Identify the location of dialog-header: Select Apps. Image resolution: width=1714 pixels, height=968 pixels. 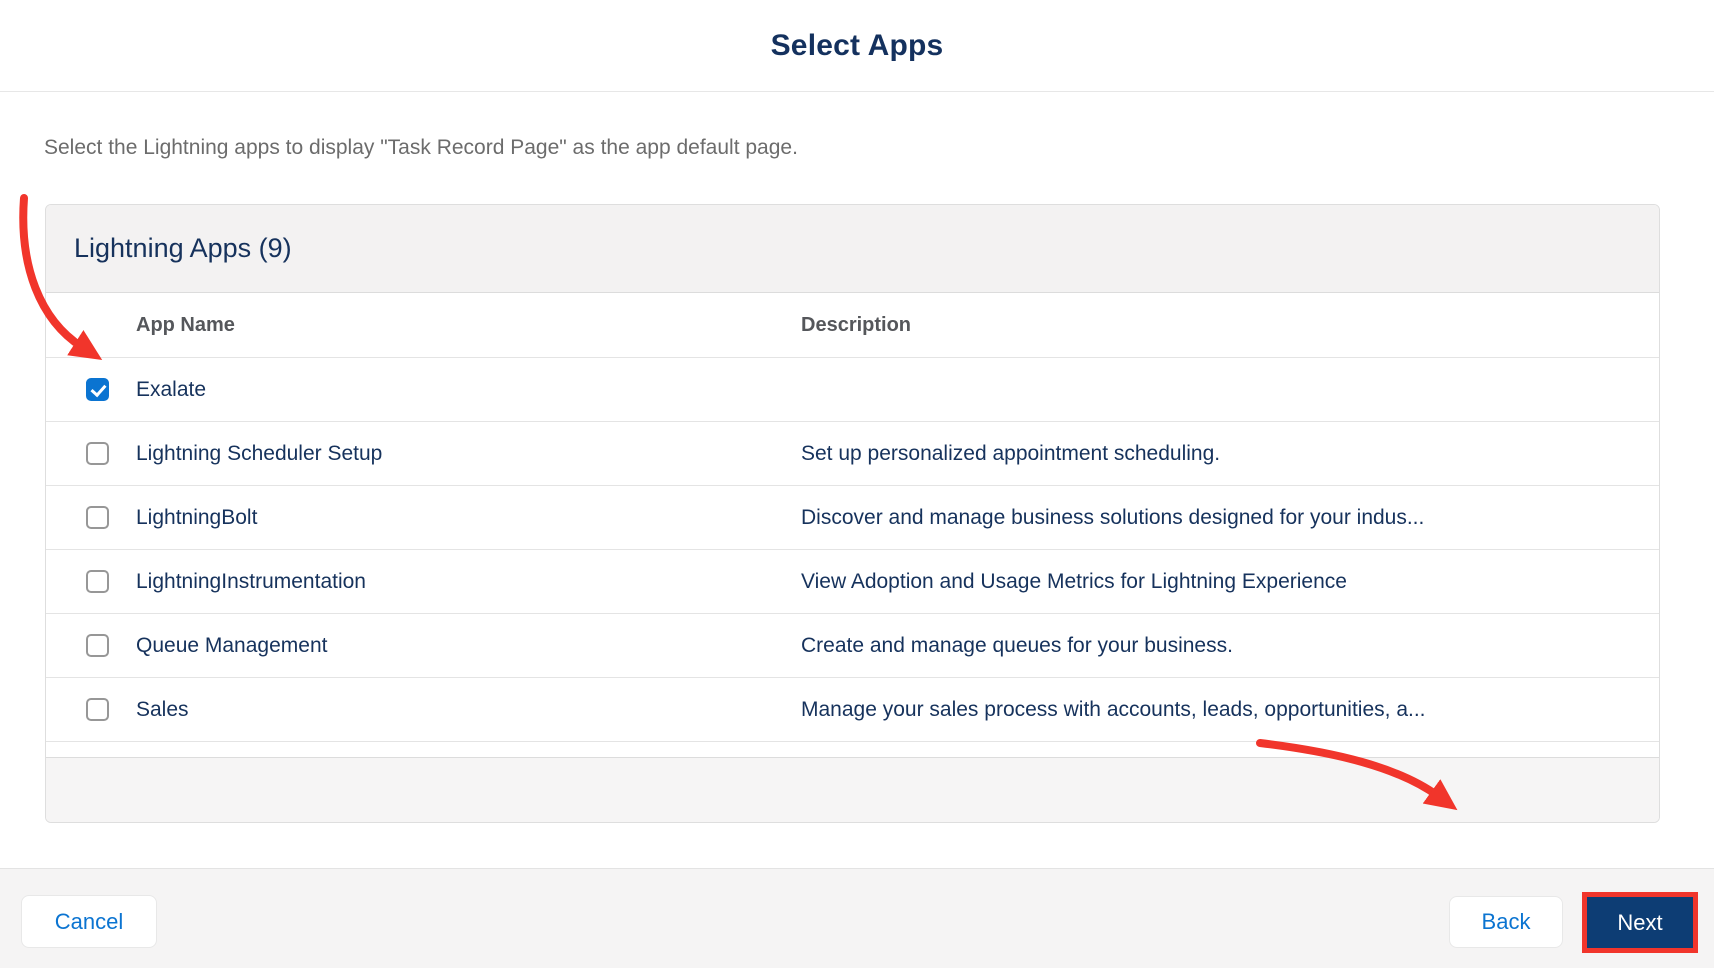
(857, 46).